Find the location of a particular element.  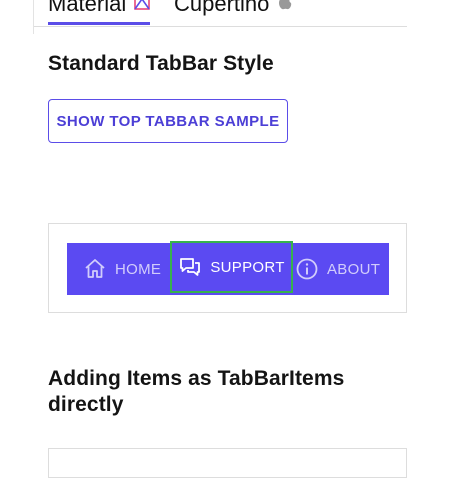

top-tab-bar: Material Cupertino is located at coordinates (220, 17).